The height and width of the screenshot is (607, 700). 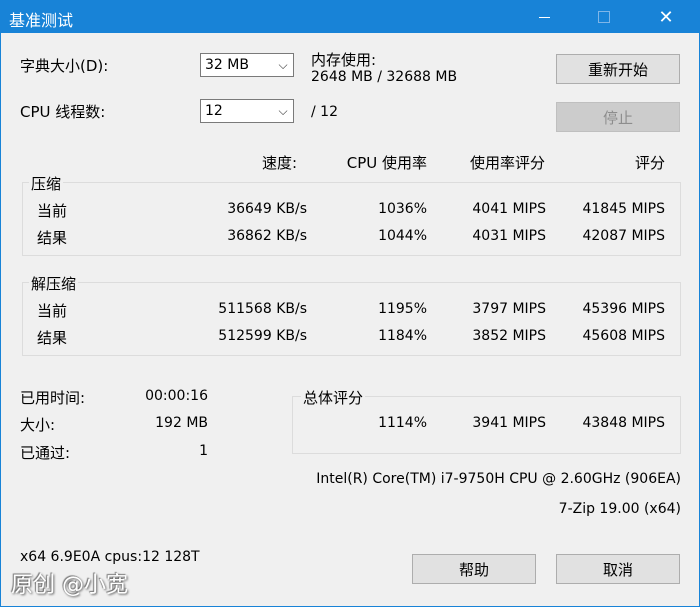 I want to click on elapsed-time-label: 已用时间:, so click(x=53, y=398).